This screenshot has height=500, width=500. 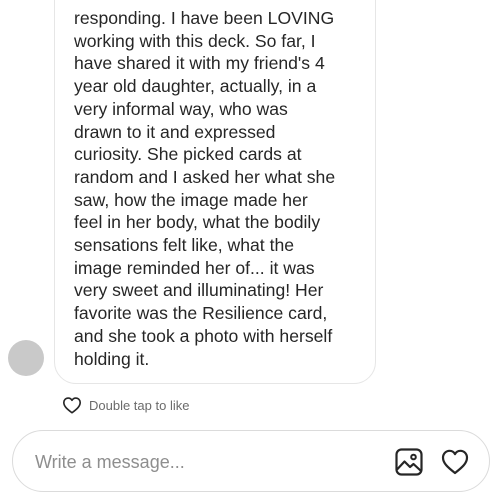 What do you see at coordinates (194, 267) in the screenshot?
I see `message-line: image reminded her of... it was` at bounding box center [194, 267].